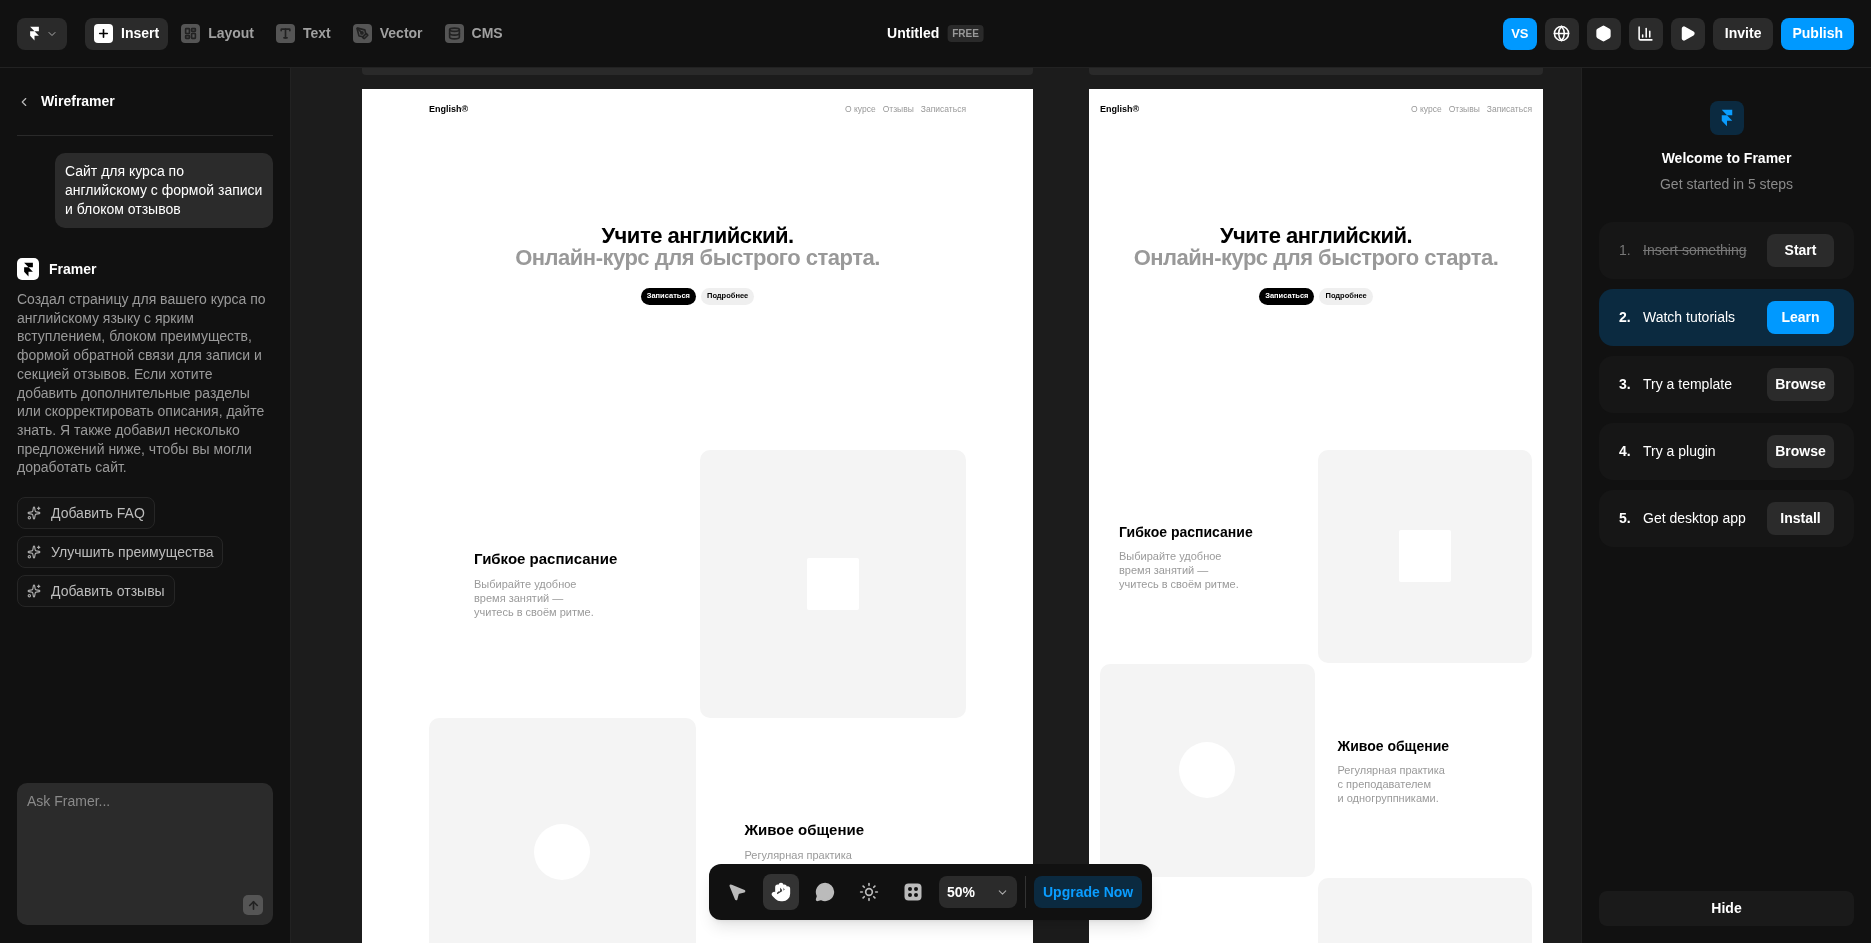 This screenshot has height=943, width=1871. I want to click on play-icon, so click(1687, 33).